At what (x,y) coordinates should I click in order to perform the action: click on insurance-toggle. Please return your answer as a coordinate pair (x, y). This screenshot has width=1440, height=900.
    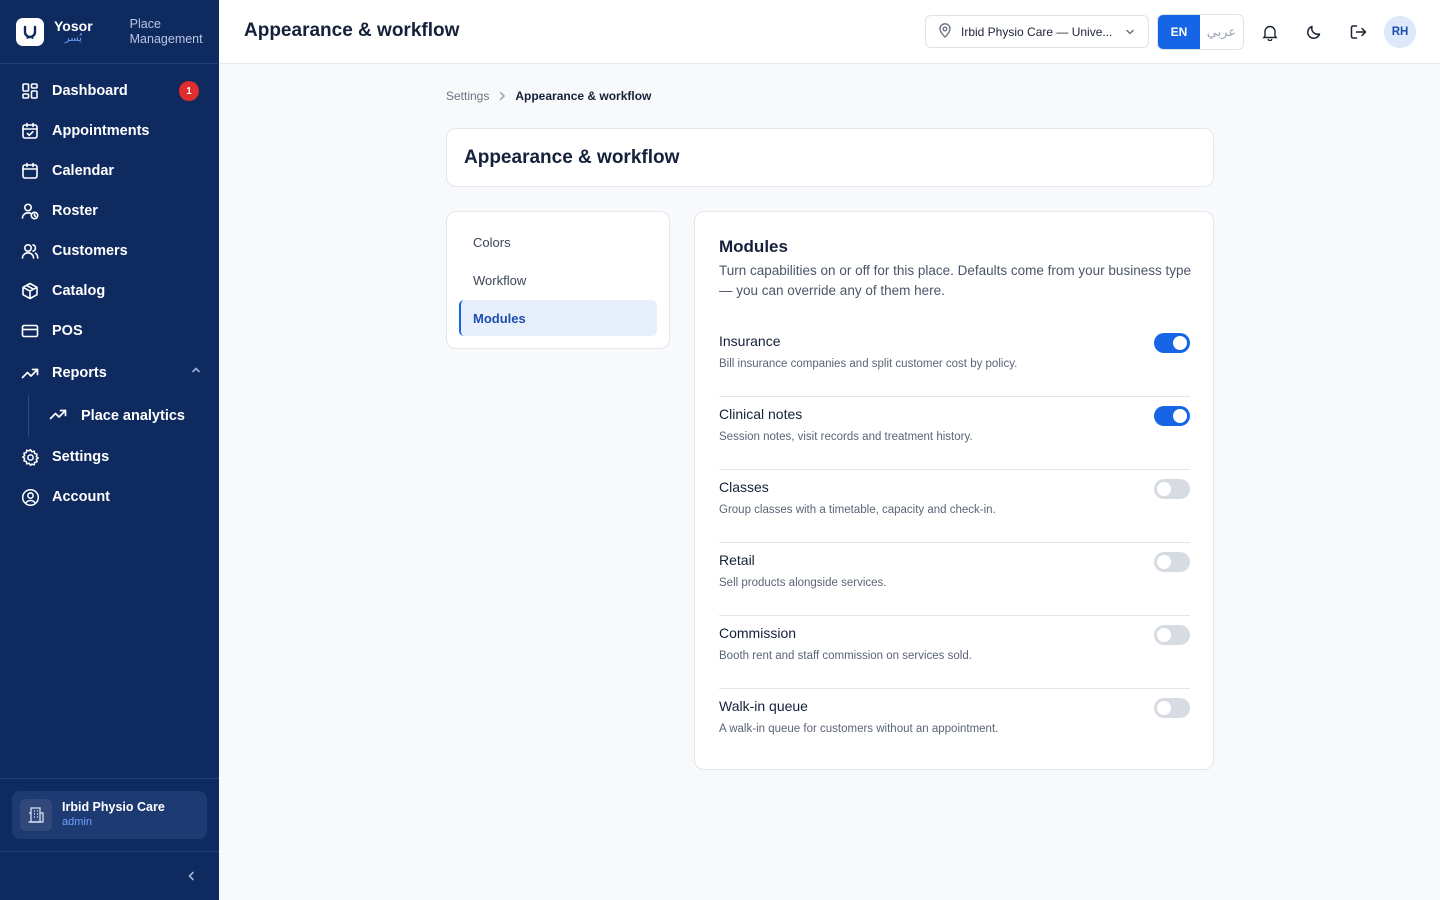
    Looking at the image, I should click on (1172, 343).